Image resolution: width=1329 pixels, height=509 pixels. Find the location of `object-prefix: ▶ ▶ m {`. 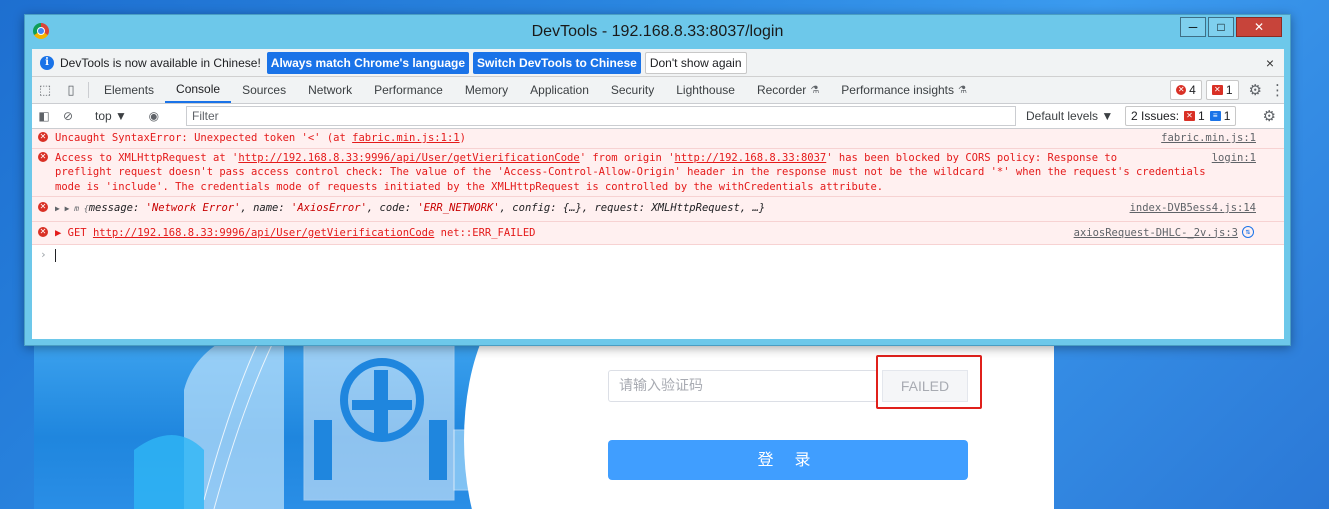

object-prefix: ▶ ▶ m { is located at coordinates (72, 208).